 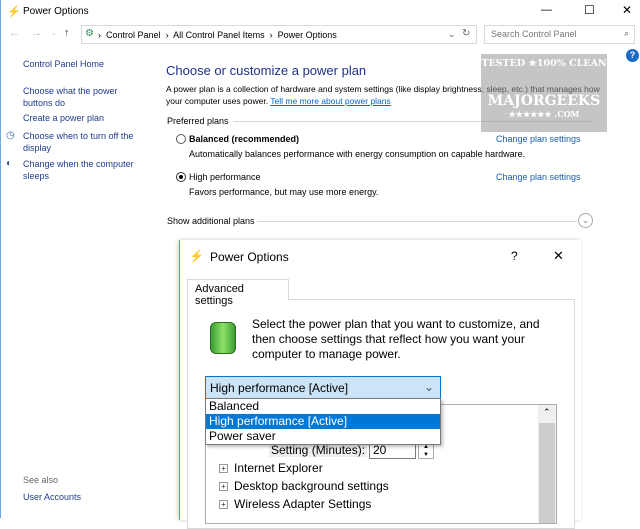 I want to click on sidebar-item-sleep: Change when the computer sleeps, so click(x=80, y=170).